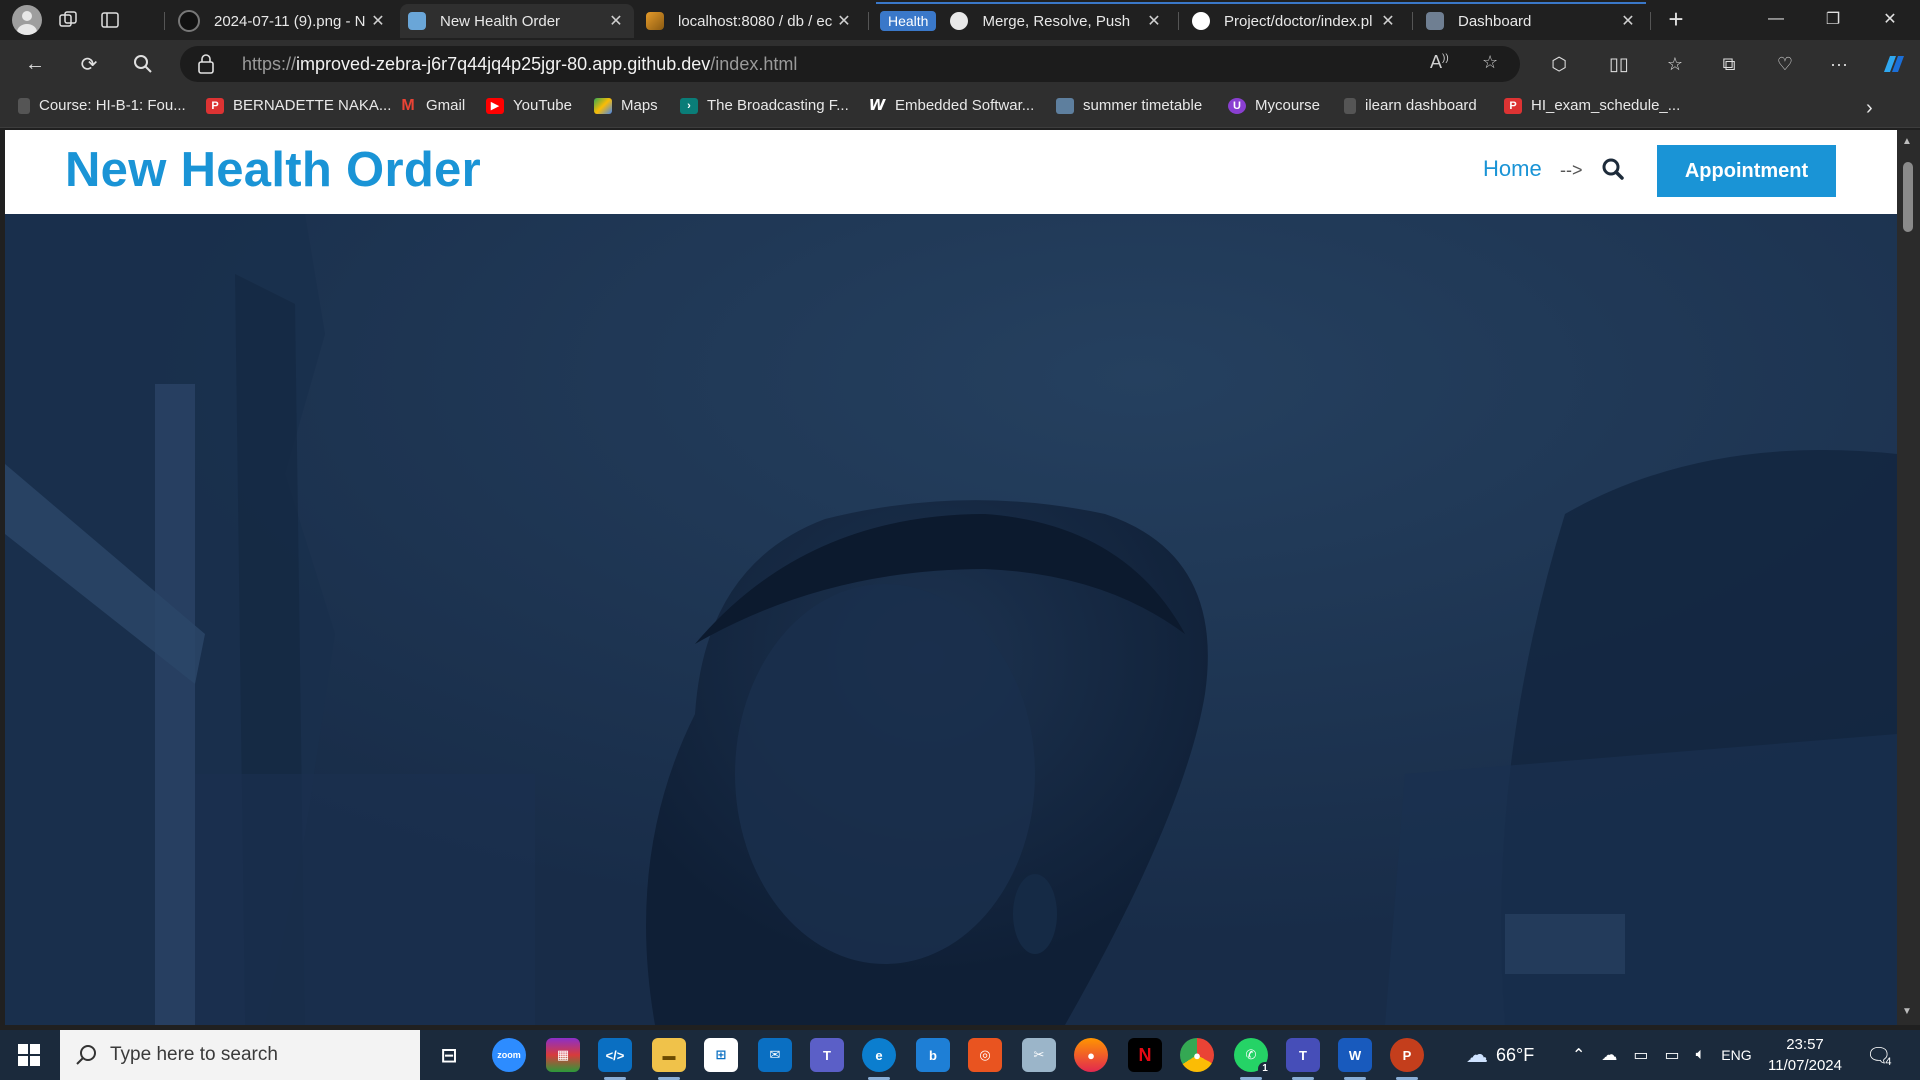  I want to click on scroll-up-arrow-icon: ▲, so click(1907, 141).